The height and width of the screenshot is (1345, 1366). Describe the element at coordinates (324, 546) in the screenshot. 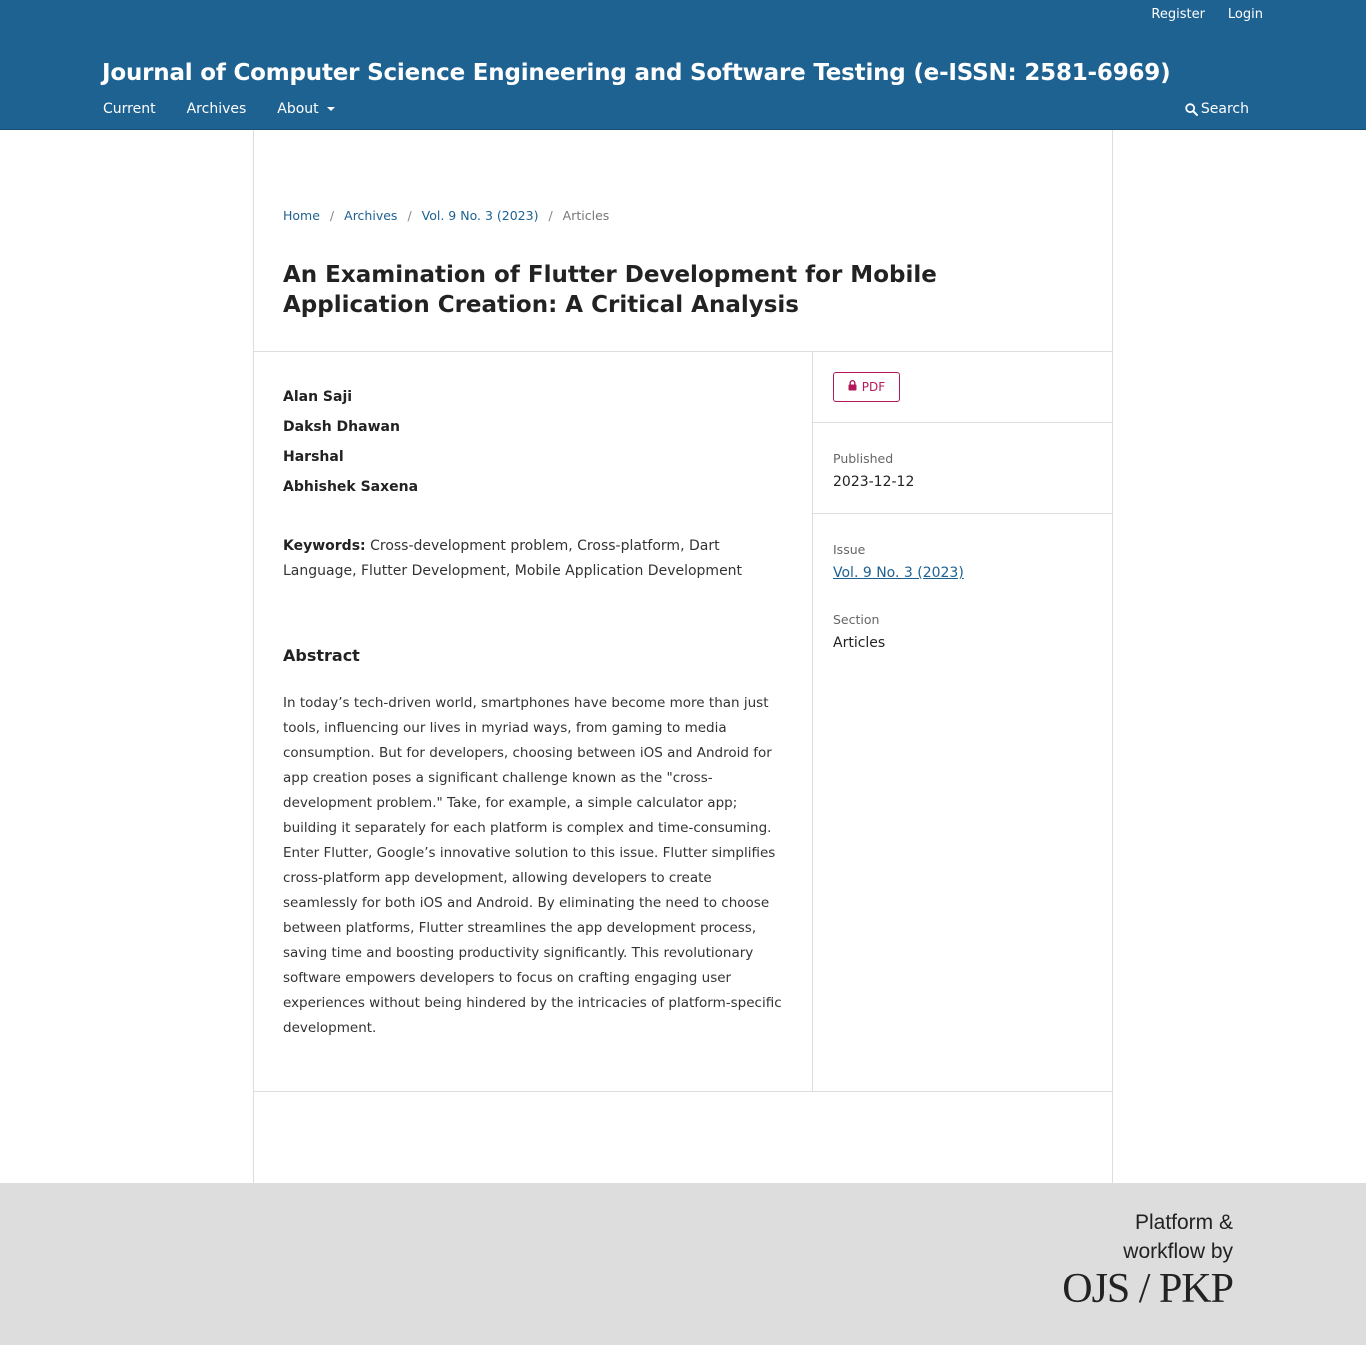

I see `keywords-label: Keywords:` at that location.